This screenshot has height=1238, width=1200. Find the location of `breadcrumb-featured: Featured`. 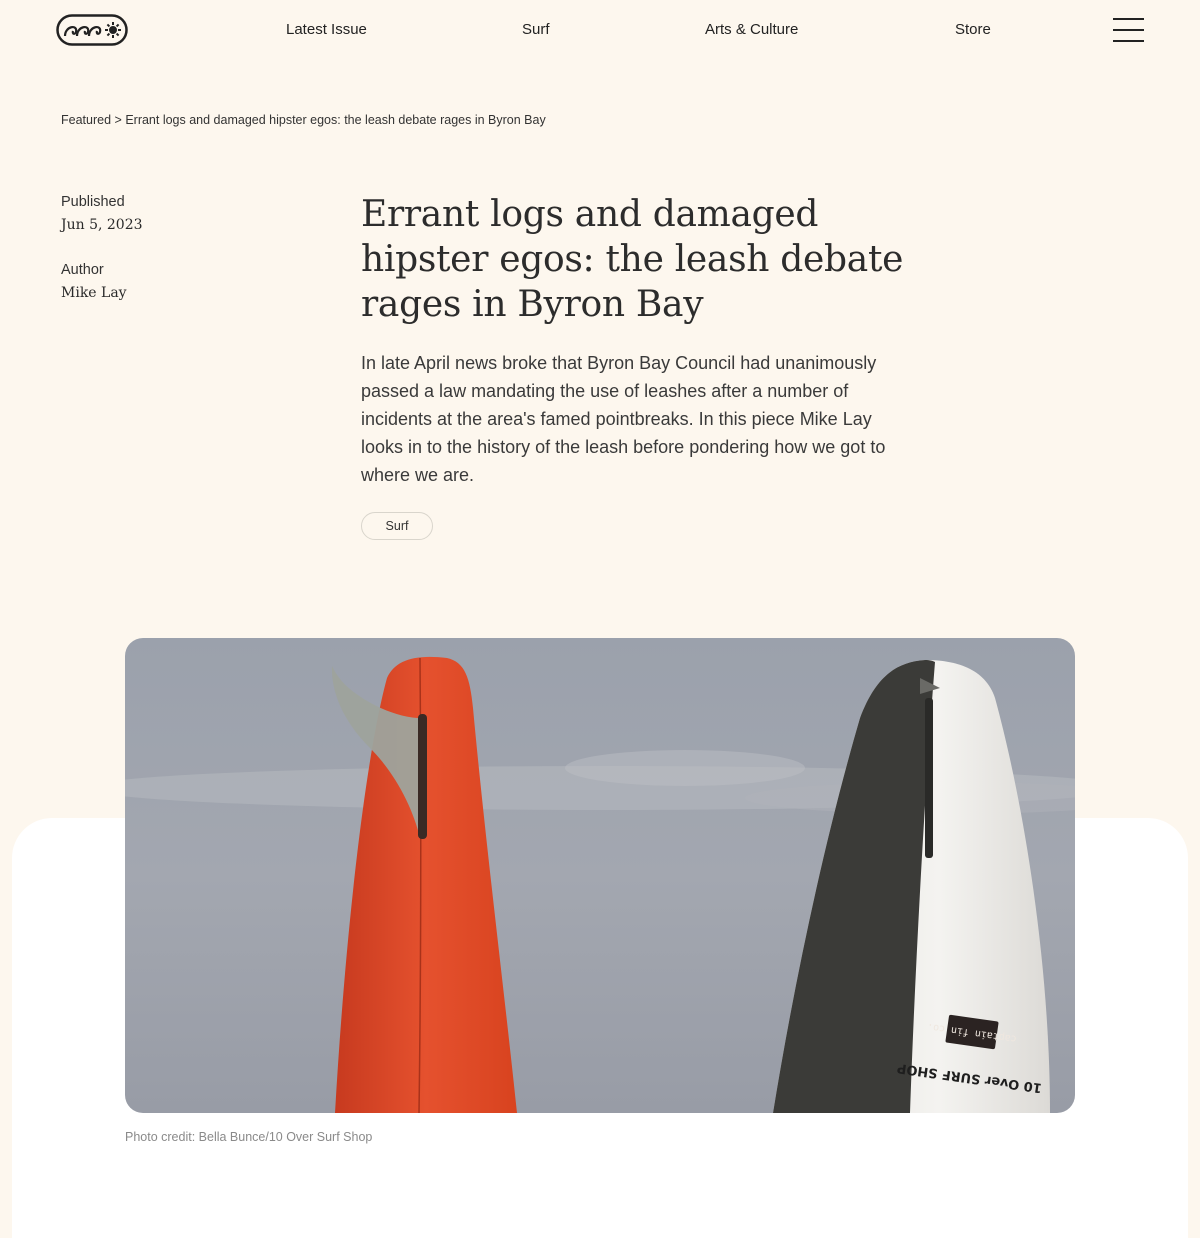

breadcrumb-featured: Featured is located at coordinates (86, 120).